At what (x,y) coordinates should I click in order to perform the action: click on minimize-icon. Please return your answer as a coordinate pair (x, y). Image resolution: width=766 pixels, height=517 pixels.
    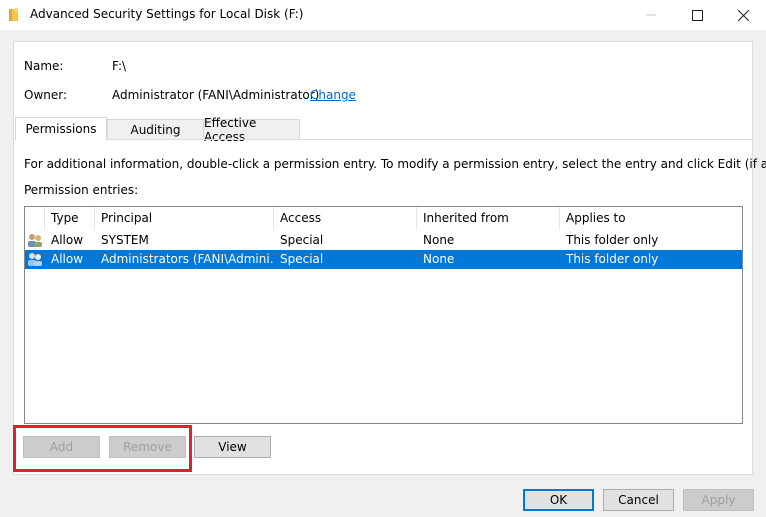
    Looking at the image, I should click on (651, 15).